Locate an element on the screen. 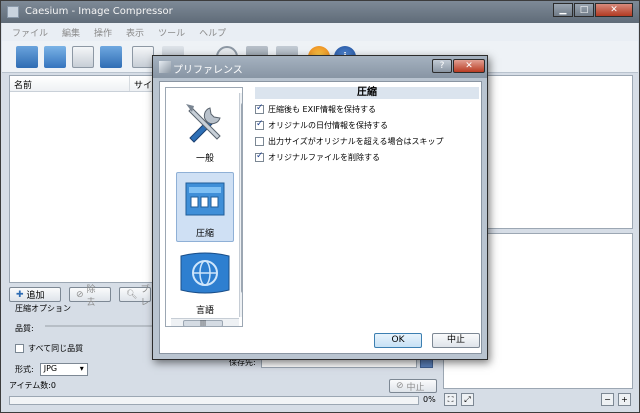  add-button: ✚ 追加 is located at coordinates (35, 294).